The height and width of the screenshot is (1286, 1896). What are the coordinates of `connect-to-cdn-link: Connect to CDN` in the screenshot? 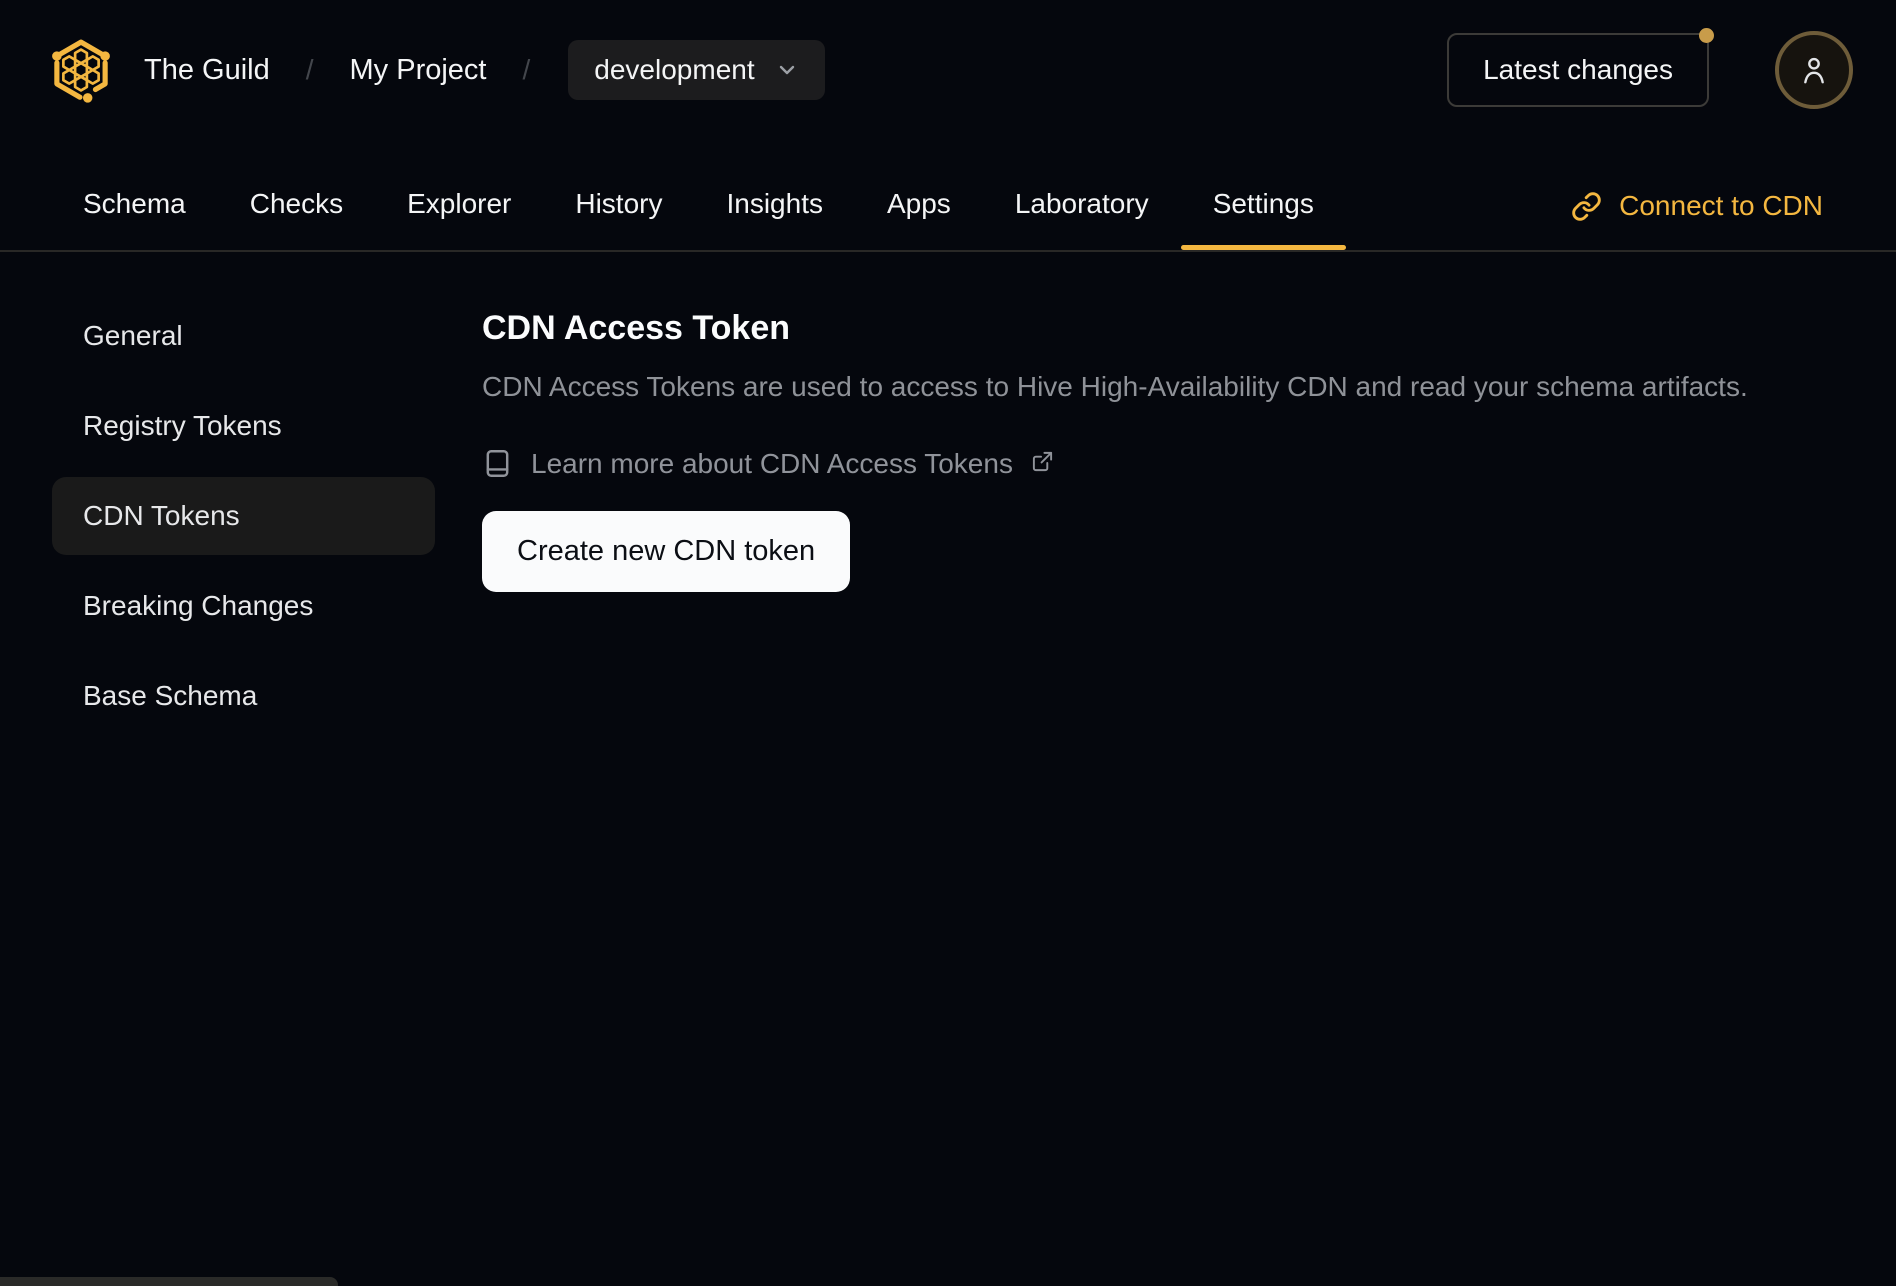 It's located at (1697, 220).